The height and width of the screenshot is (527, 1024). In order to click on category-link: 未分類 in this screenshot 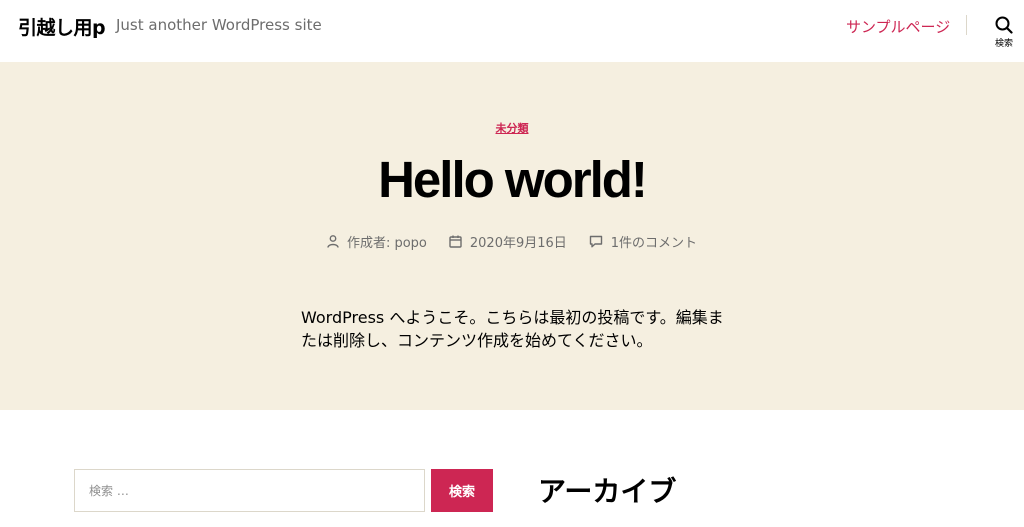, I will do `click(512, 128)`.